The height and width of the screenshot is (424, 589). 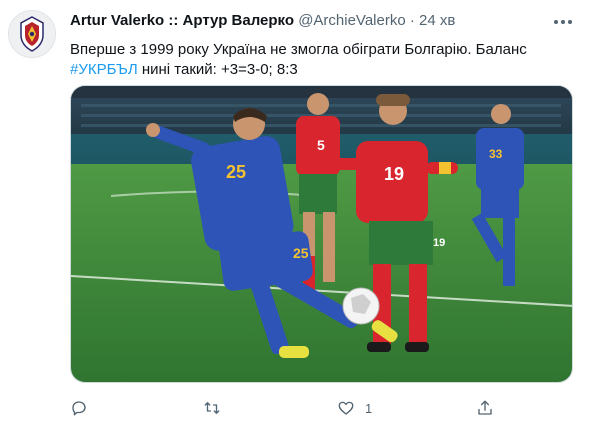 What do you see at coordinates (437, 20) in the screenshot?
I see `tweet-time: 24 хв` at bounding box center [437, 20].